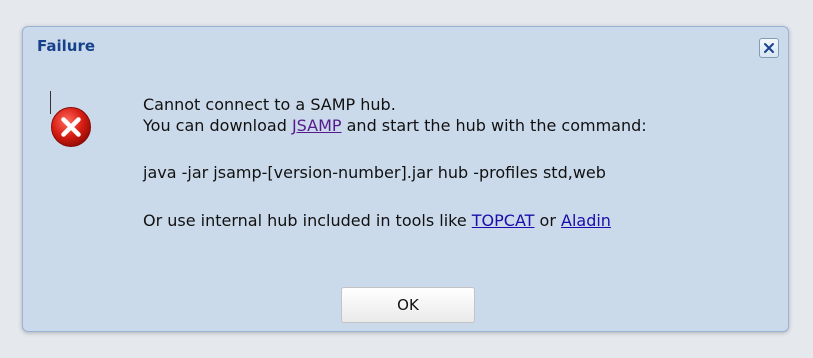 The width and height of the screenshot is (813, 358). Describe the element at coordinates (217, 125) in the screenshot. I see `message-line-2-prefix: You can download` at that location.